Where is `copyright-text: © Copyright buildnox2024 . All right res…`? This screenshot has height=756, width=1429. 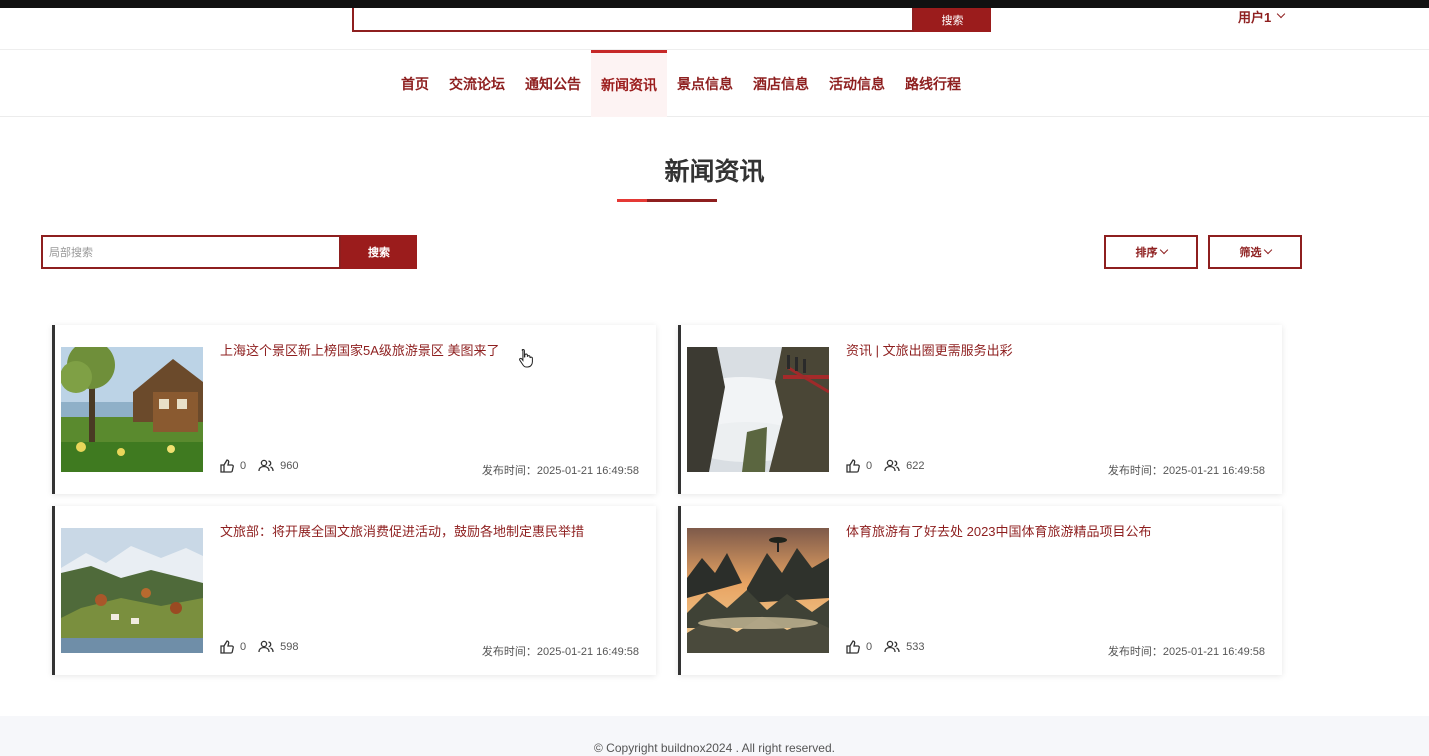 copyright-text: © Copyright buildnox2024 . All right res… is located at coordinates (714, 748).